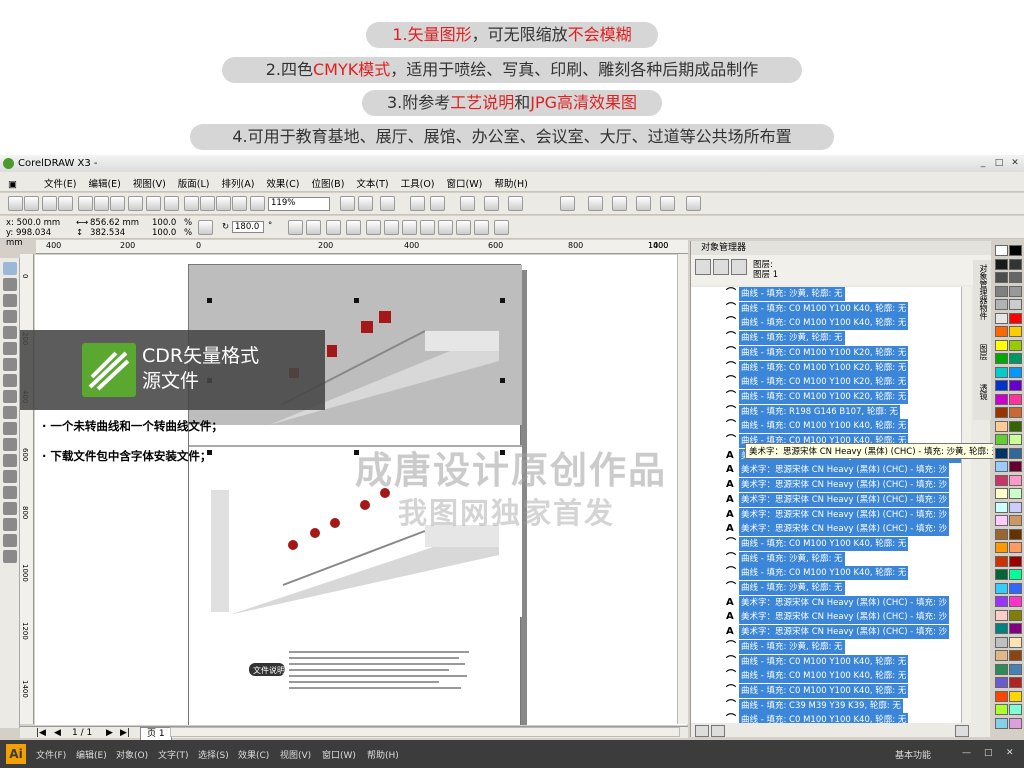 This screenshot has width=1024, height=768. What do you see at coordinates (999, 163) in the screenshot?
I see `maximize-icon: □` at bounding box center [999, 163].